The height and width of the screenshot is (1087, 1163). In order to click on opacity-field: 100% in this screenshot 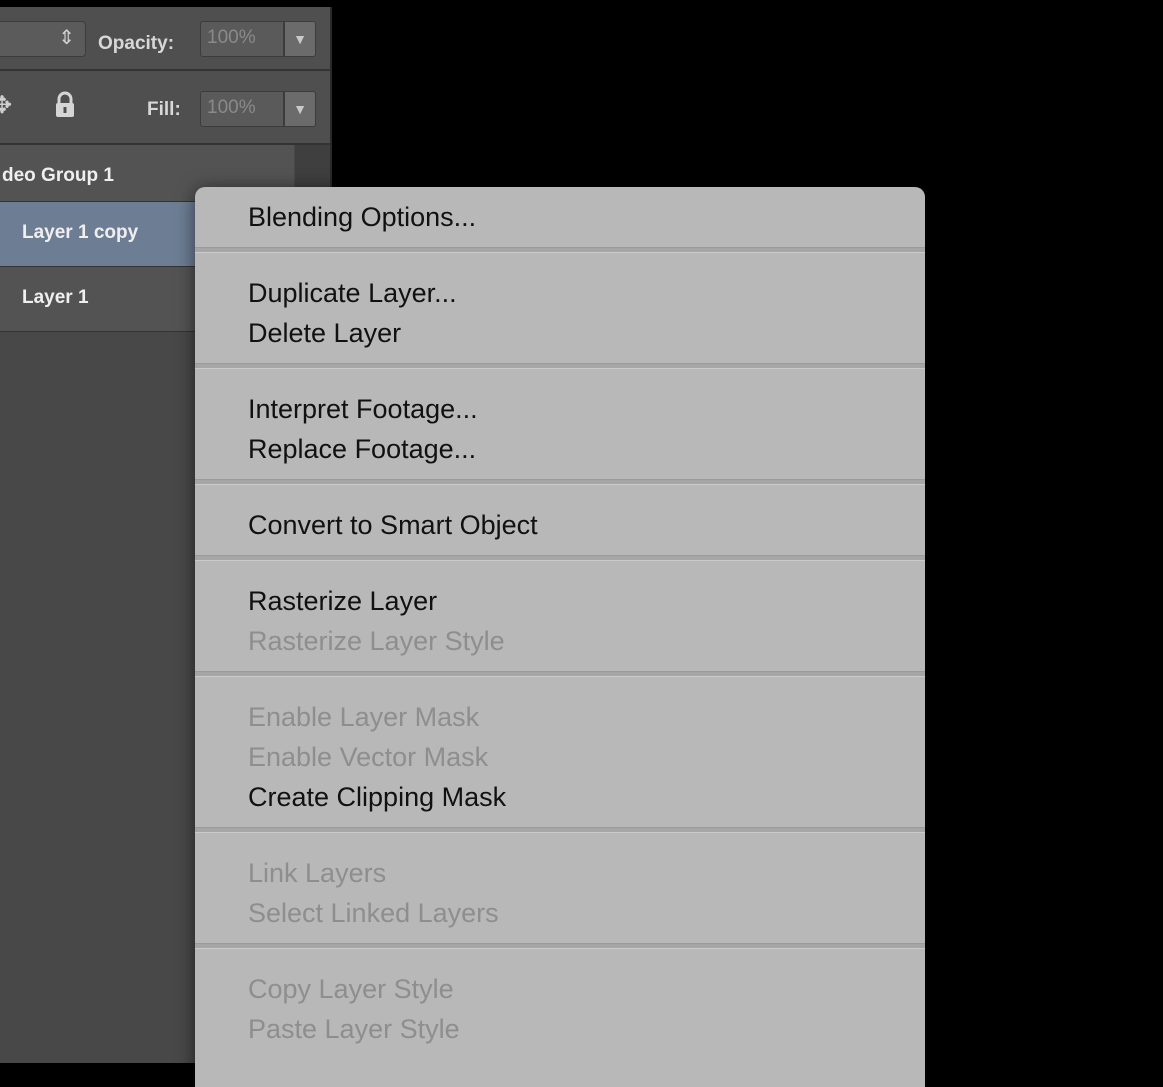, I will do `click(242, 39)`.